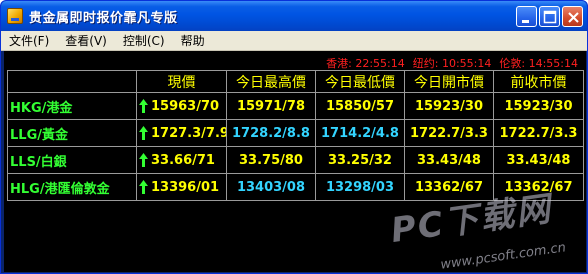  Describe the element at coordinates (449, 106) in the screenshot. I see `open-price: 15923/30` at that location.